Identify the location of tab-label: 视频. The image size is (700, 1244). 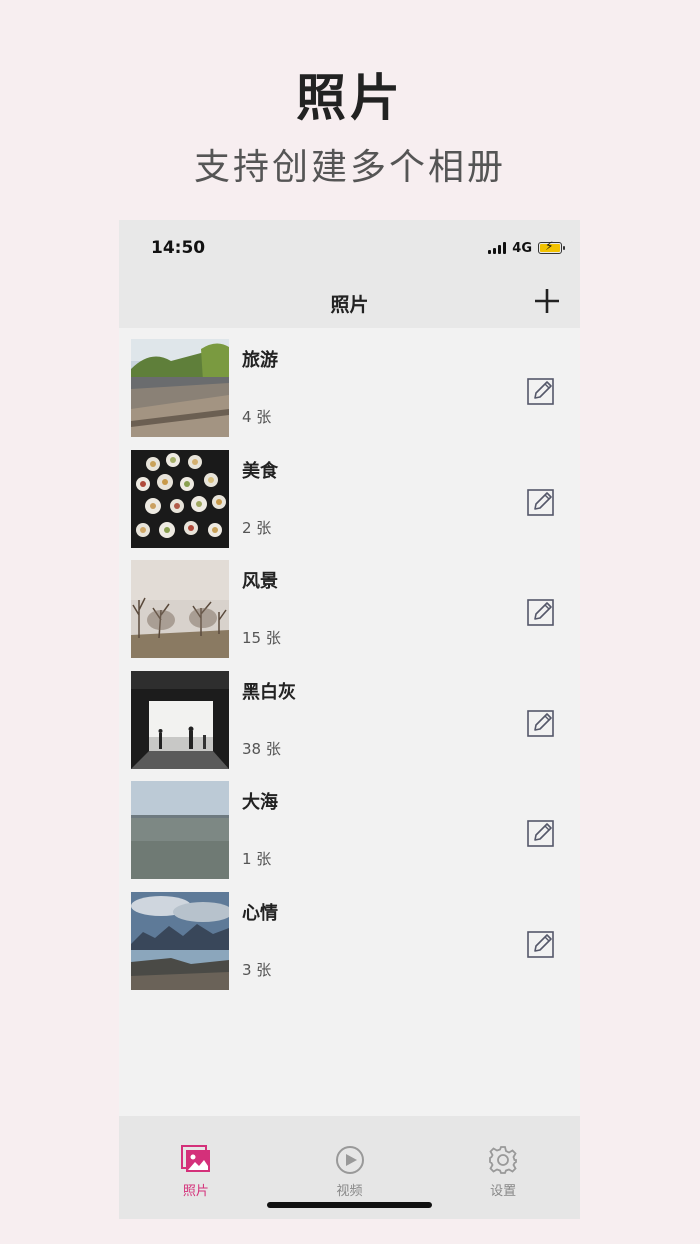
(349, 1191).